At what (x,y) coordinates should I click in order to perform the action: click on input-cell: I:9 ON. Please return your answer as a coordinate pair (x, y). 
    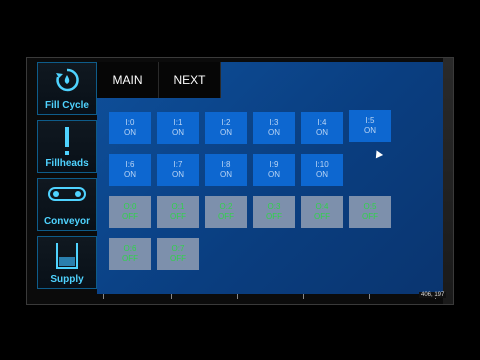
    Looking at the image, I should click on (274, 170).